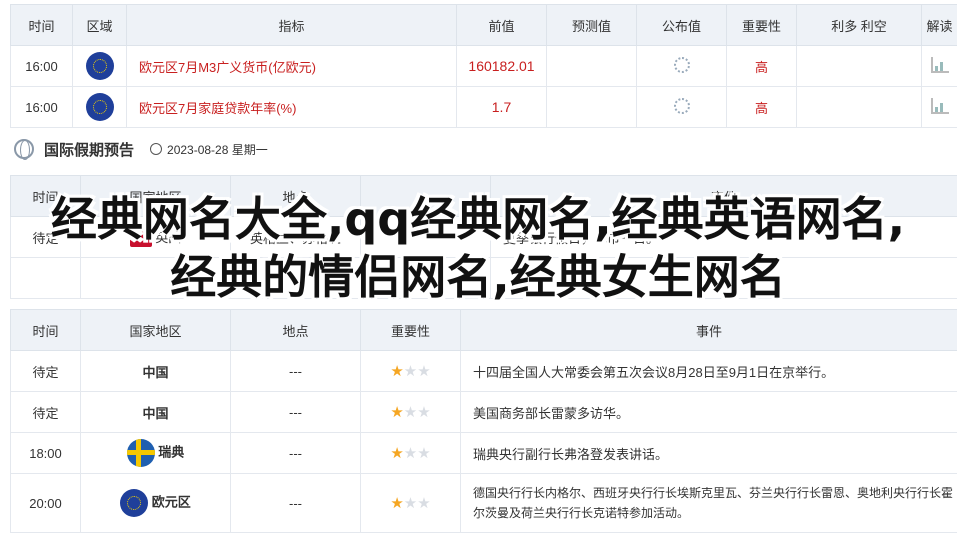  Describe the element at coordinates (141, 149) in the screenshot. I see `holiday-section-header: 国际假期预告 2023-08-28 星期一` at that location.